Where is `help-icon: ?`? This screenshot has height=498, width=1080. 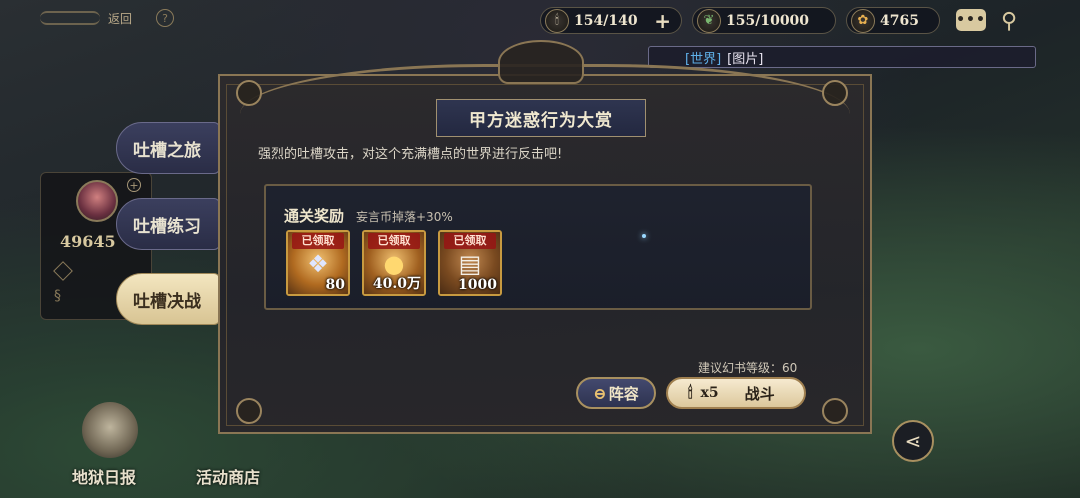
help-icon: ? is located at coordinates (165, 18).